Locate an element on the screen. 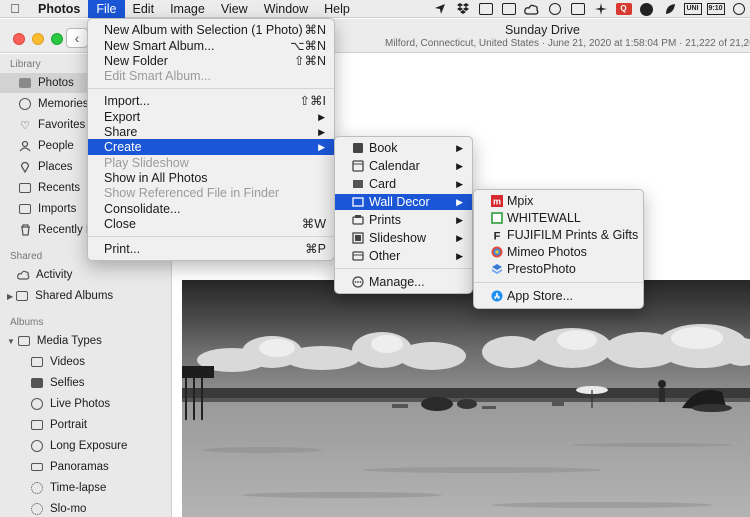 This screenshot has width=750, height=517. shortcut-label: ⌘W is located at coordinates (313, 224).